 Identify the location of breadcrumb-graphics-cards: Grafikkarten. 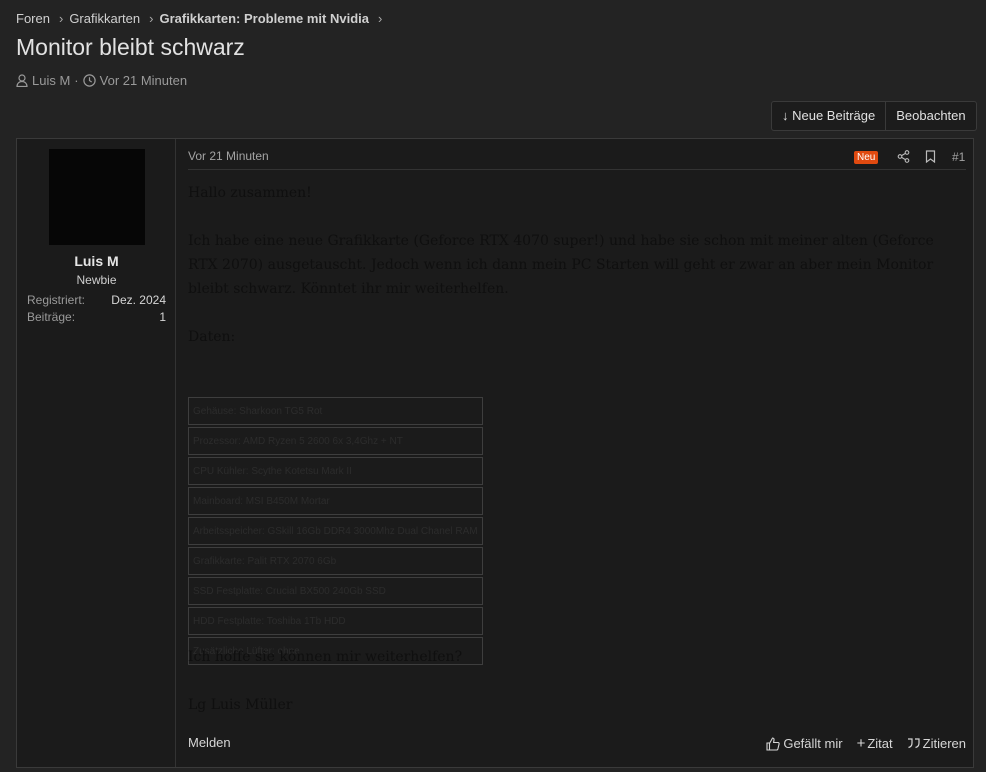
(104, 18).